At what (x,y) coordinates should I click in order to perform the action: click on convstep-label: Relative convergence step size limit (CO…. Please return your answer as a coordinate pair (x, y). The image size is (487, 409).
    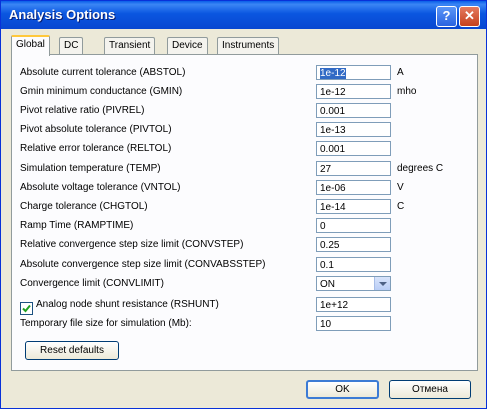
    Looking at the image, I should click on (132, 244).